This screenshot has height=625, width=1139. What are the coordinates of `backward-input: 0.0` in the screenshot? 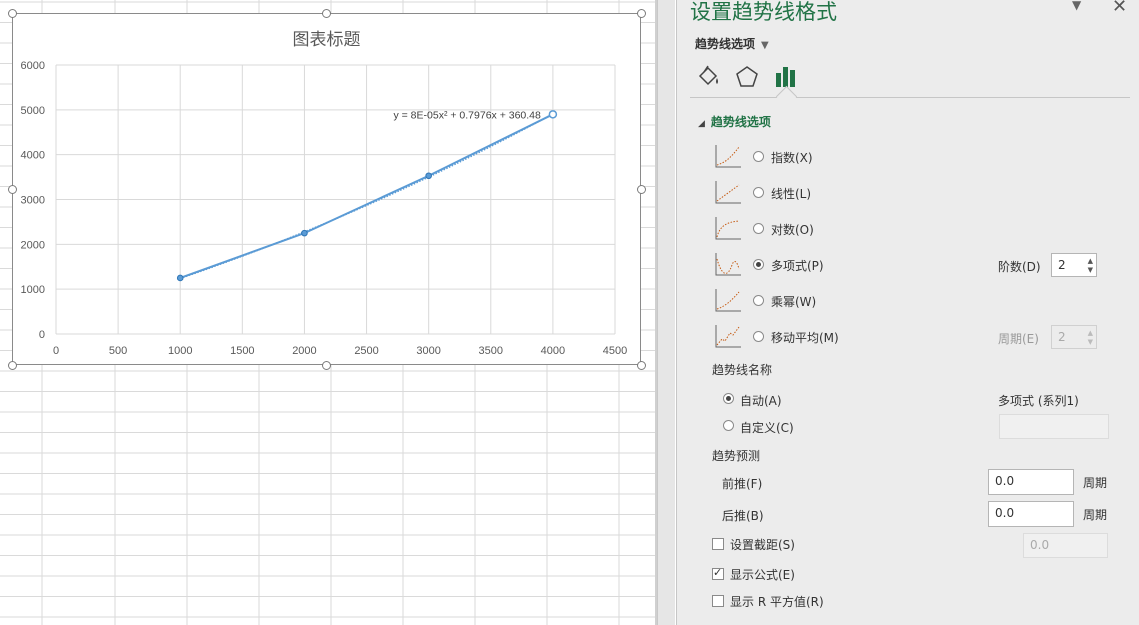 It's located at (1031, 514).